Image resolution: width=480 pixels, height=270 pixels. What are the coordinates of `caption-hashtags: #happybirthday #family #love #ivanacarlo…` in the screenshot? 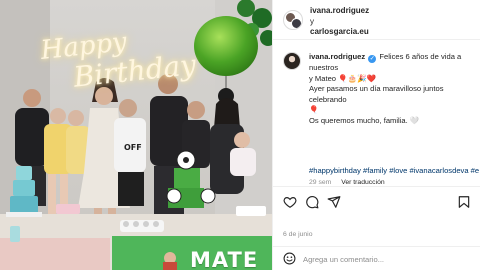 It's located at (394, 170).